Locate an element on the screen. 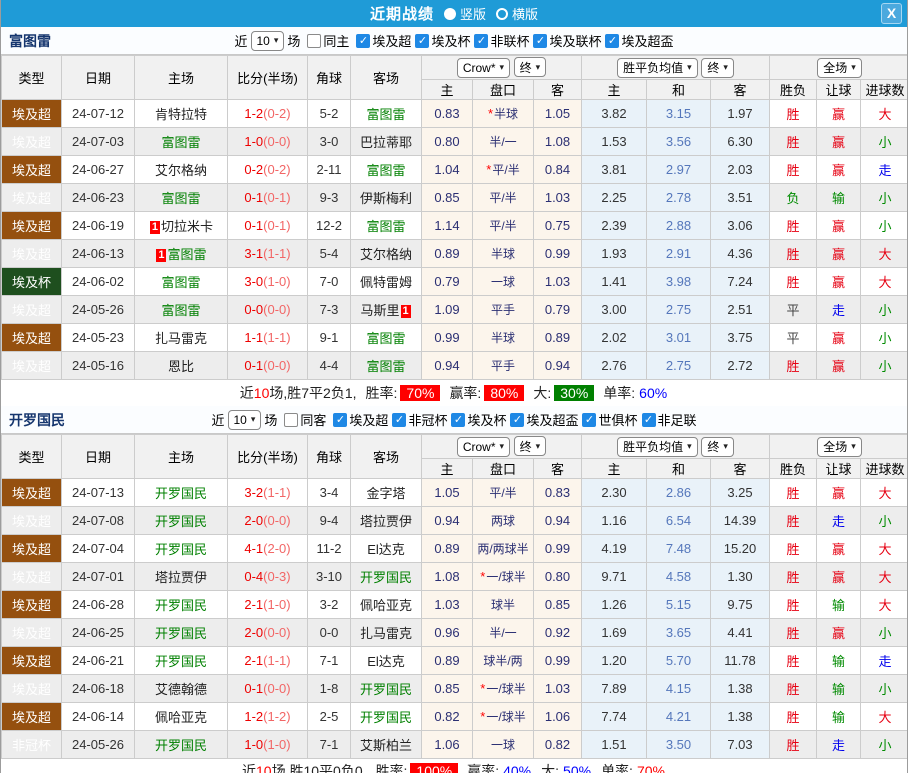 The height and width of the screenshot is (773, 908). handicap-cell: 平/半 is located at coordinates (503, 197).